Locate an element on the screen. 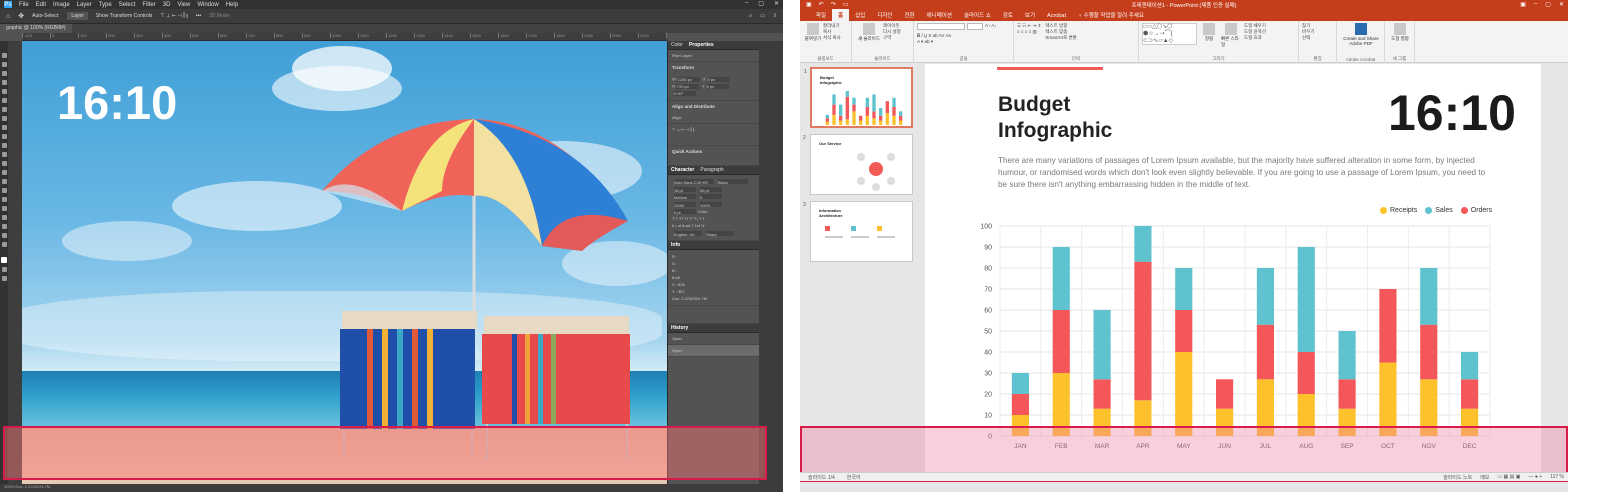  tab-animations: 애니메이션 is located at coordinates (939, 15).